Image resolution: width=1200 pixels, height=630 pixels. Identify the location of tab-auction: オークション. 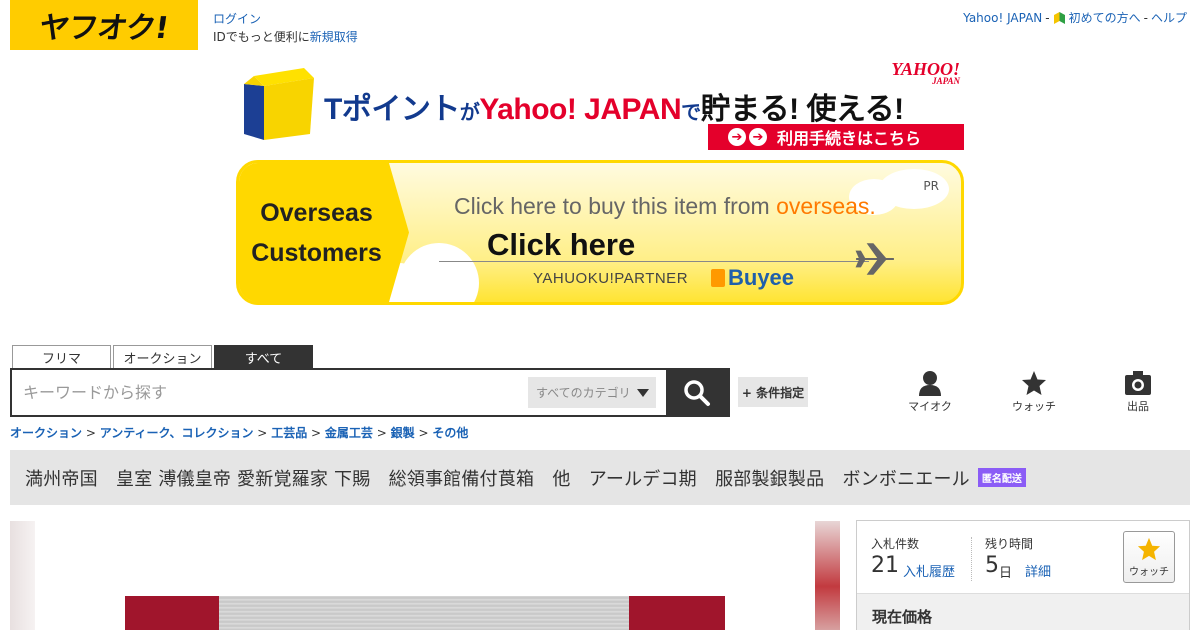
(162, 356).